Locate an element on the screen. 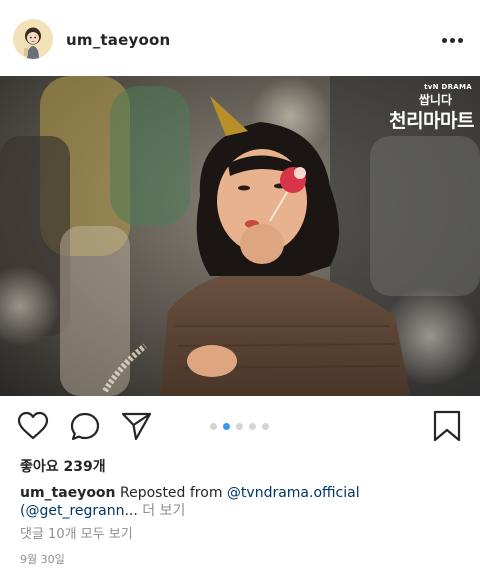  badge-network: tvN DRAMA is located at coordinates (448, 87).